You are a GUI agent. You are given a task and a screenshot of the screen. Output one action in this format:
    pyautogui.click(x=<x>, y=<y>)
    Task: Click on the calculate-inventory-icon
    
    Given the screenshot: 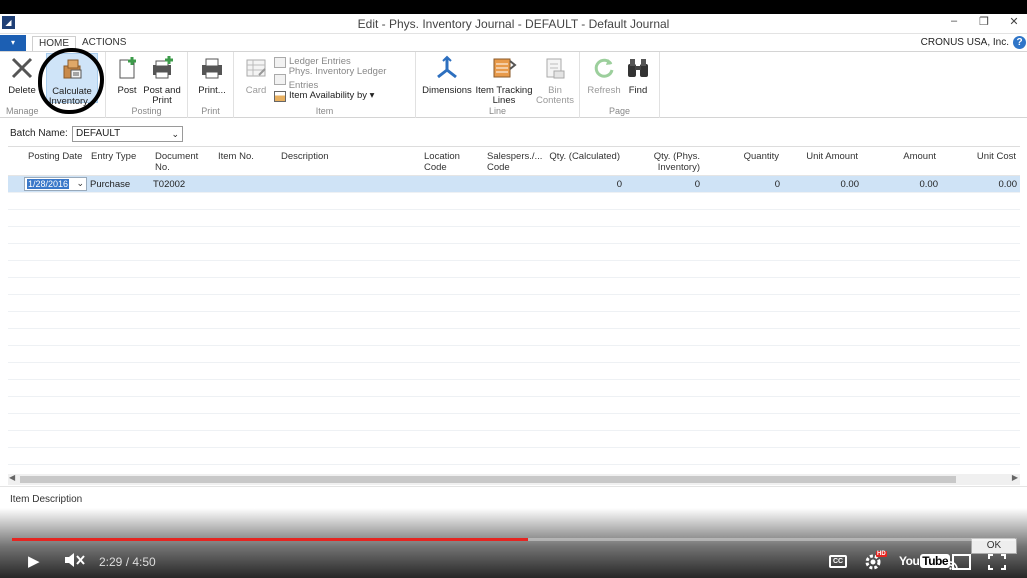 What is the action you would take?
    pyautogui.click(x=72, y=69)
    